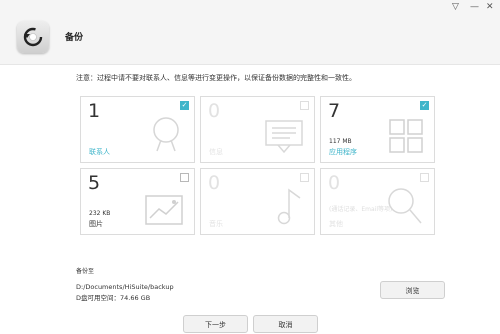 The height and width of the screenshot is (334, 500). What do you see at coordinates (33, 37) in the screenshot?
I see `backup-app-icon` at bounding box center [33, 37].